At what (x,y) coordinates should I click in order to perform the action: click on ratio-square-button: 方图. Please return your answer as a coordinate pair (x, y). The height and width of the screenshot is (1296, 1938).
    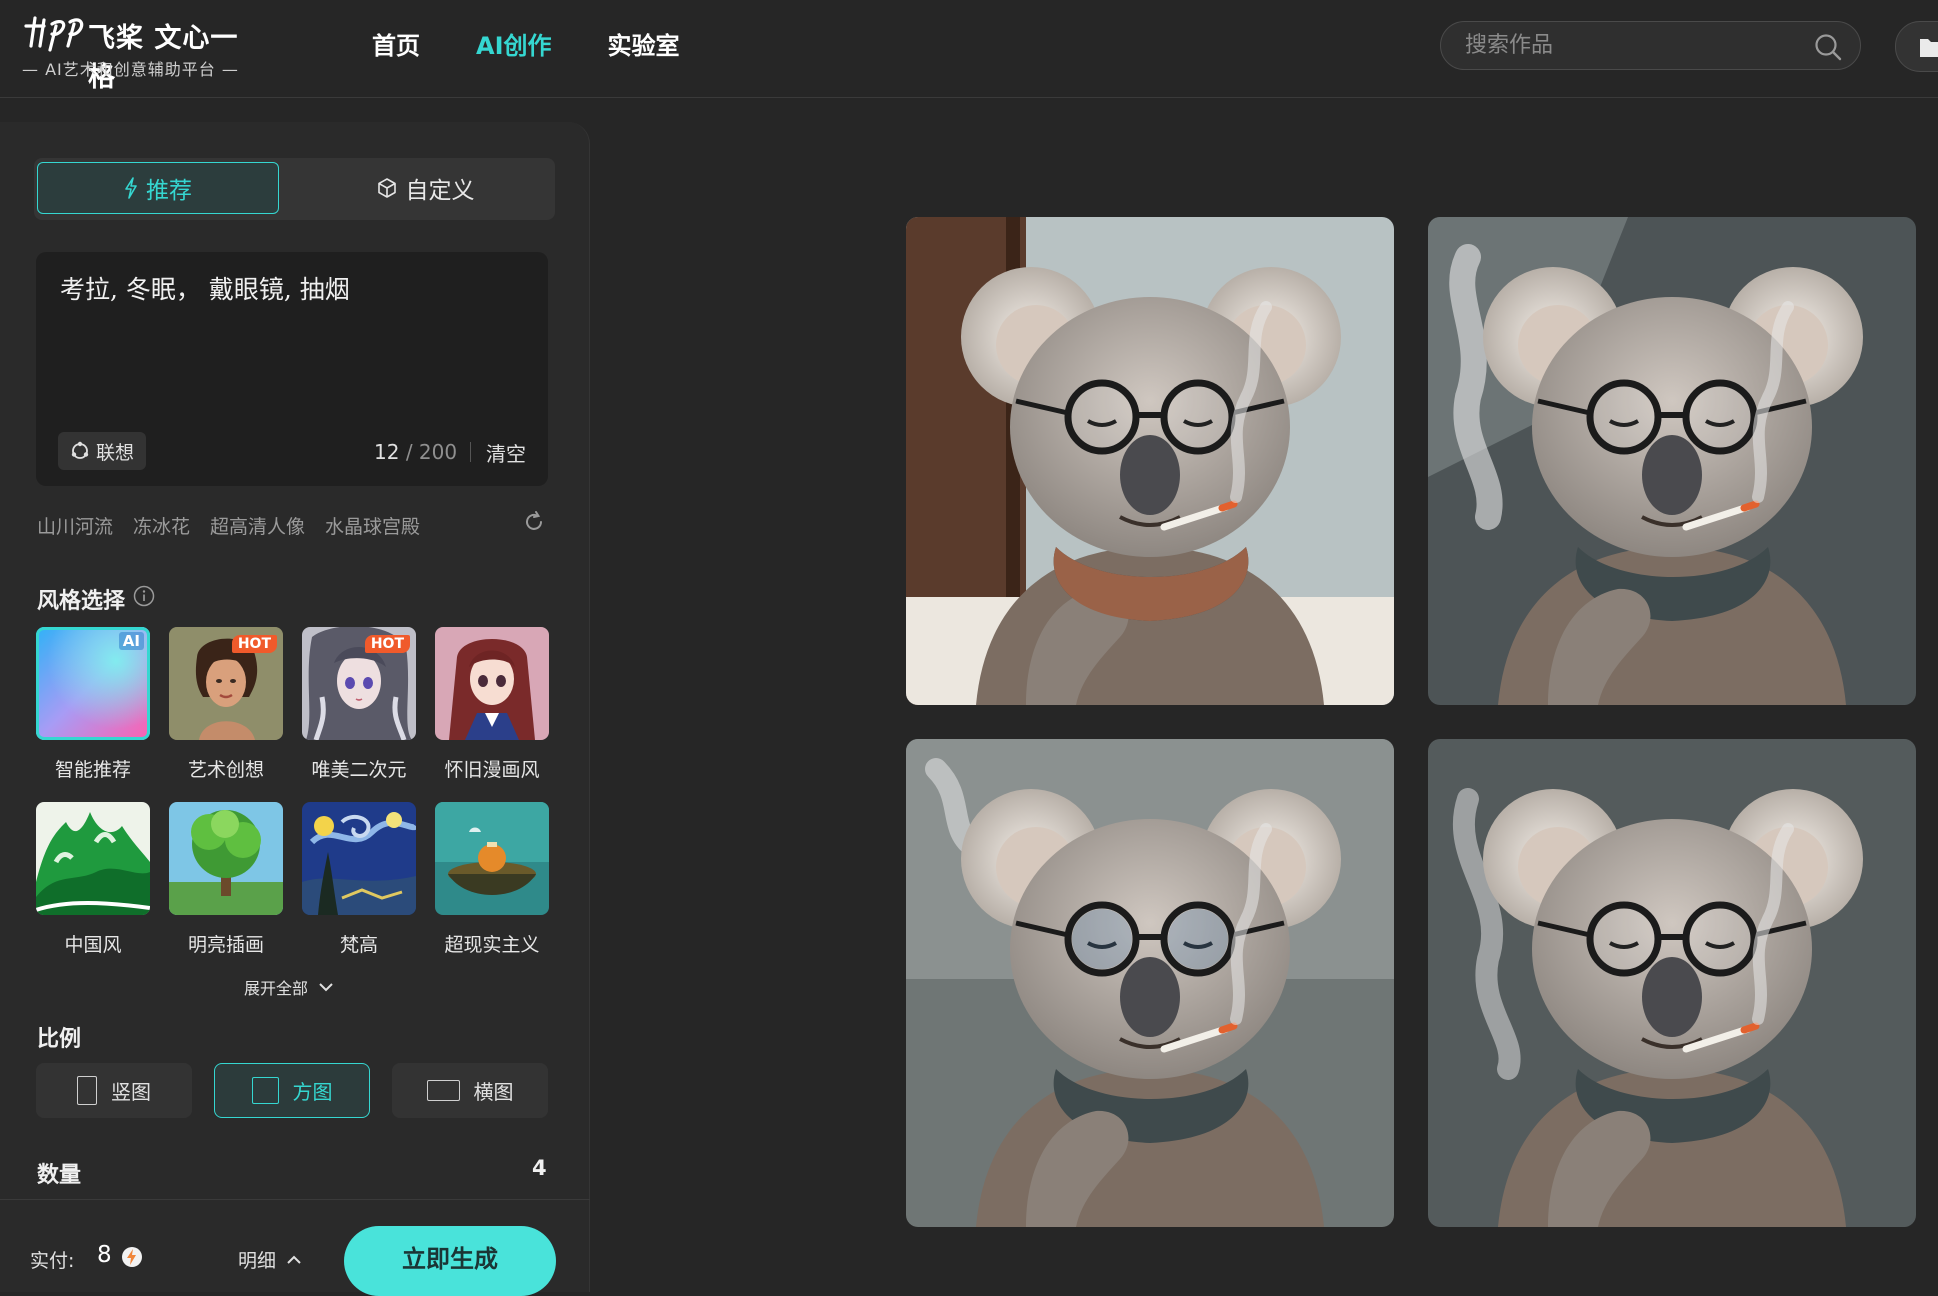
    Looking at the image, I should click on (292, 1090).